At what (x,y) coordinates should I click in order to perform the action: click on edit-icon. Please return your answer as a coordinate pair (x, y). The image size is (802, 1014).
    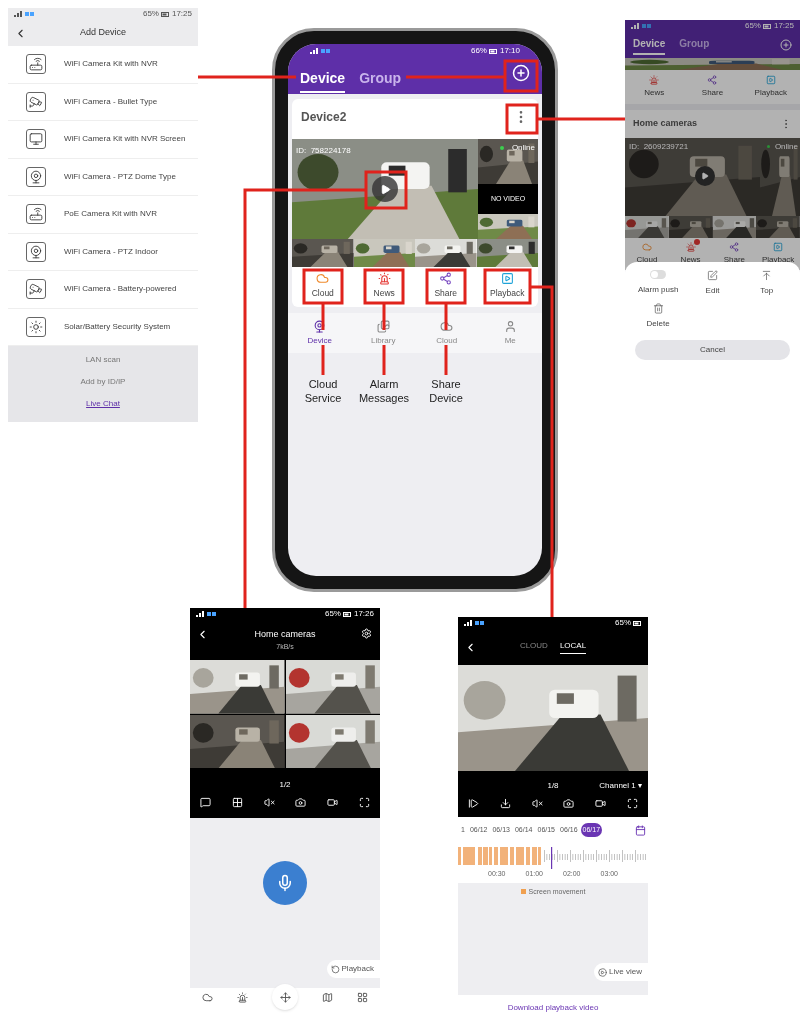
    Looking at the image, I should click on (712, 275).